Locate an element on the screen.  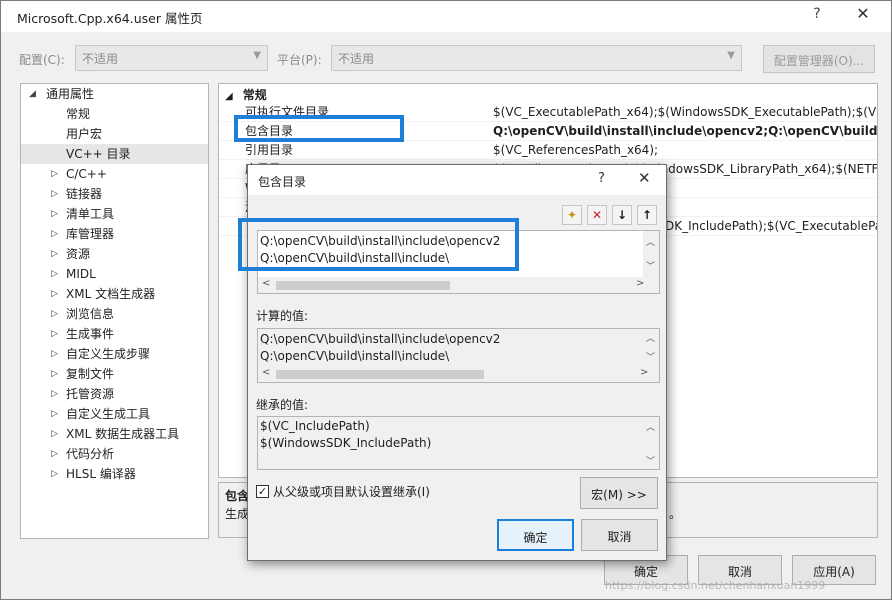
tree-item: 常规 is located at coordinates (114, 114).